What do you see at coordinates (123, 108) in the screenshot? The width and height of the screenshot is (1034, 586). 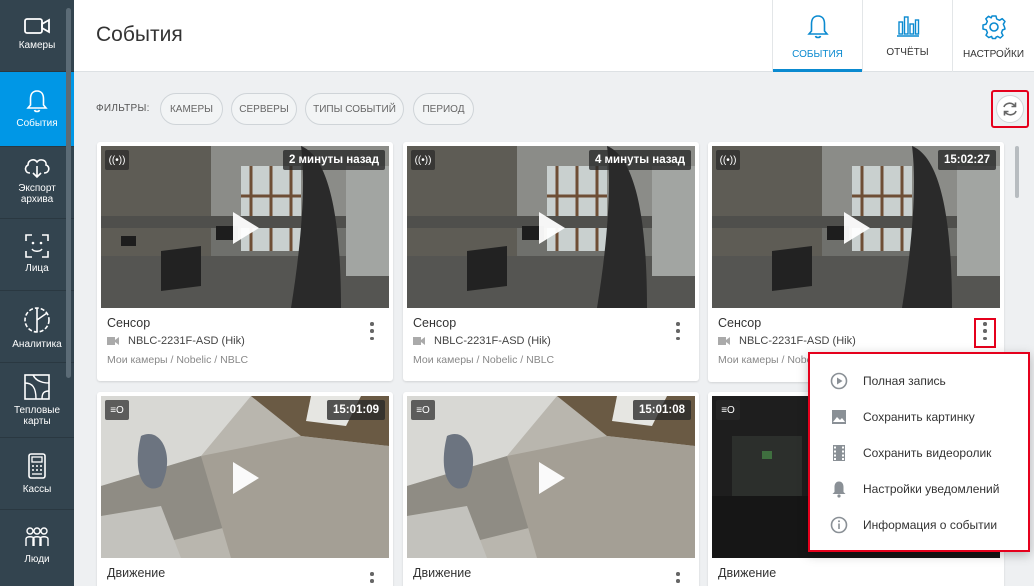 I see `filters-label: ФИЛЬТРЫ:` at bounding box center [123, 108].